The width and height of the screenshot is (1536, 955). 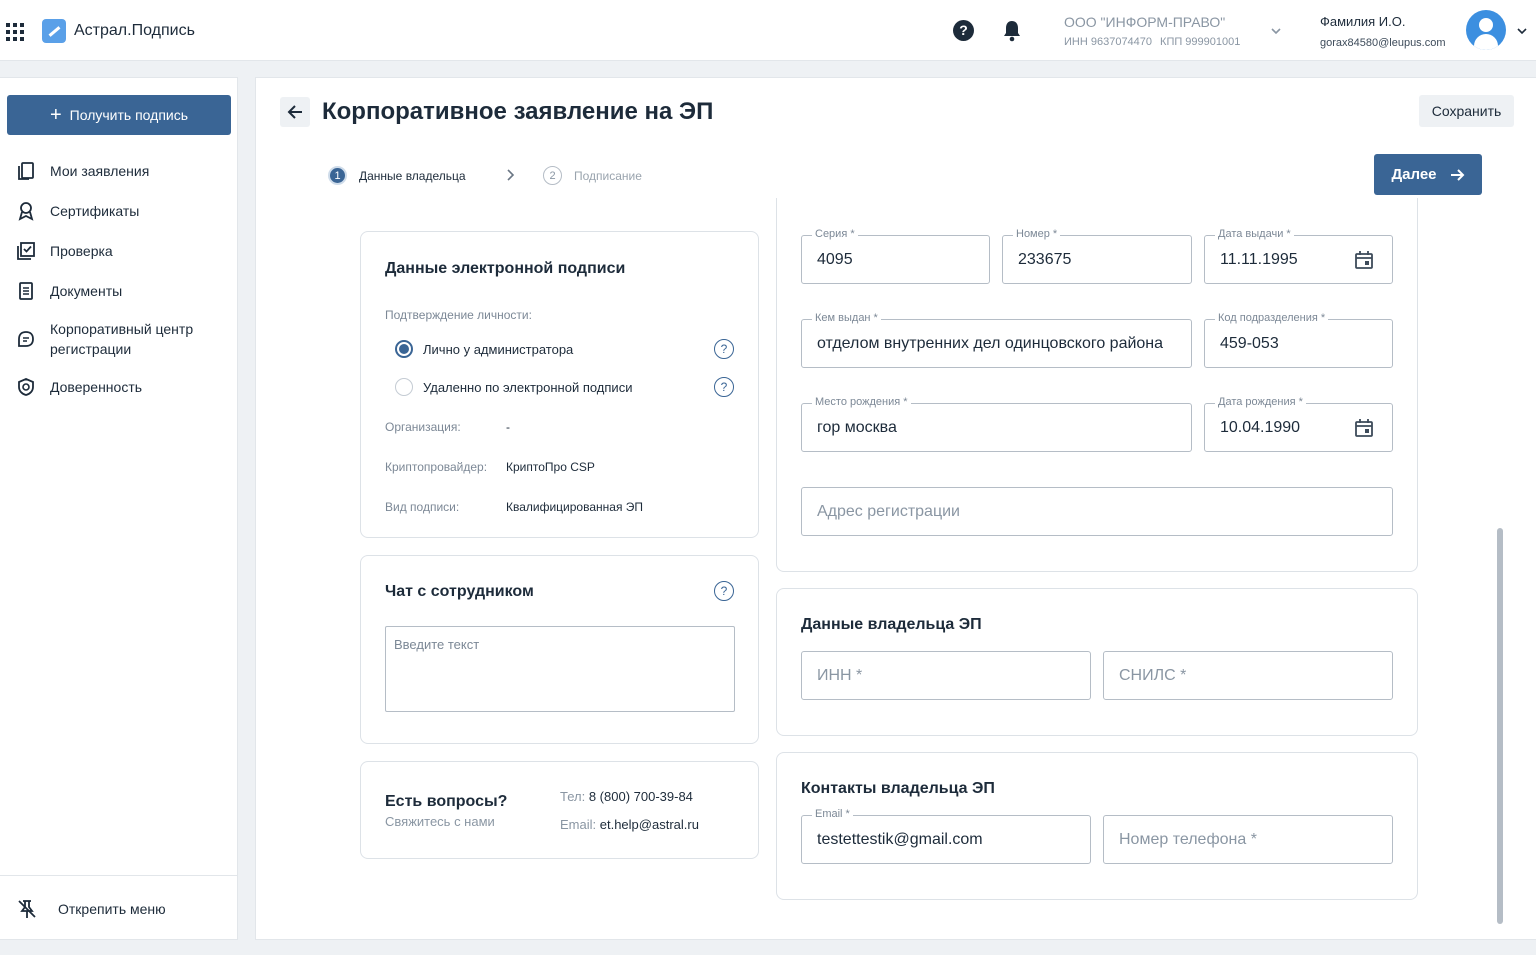 What do you see at coordinates (1249, 343) in the screenshot?
I see `dept-code-value: 459-053` at bounding box center [1249, 343].